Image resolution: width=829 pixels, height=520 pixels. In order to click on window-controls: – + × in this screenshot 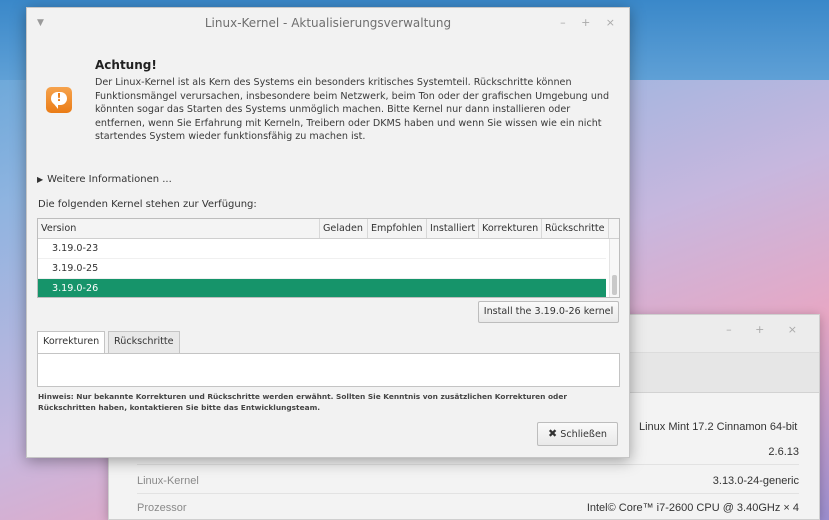, I will do `click(581, 23)`.